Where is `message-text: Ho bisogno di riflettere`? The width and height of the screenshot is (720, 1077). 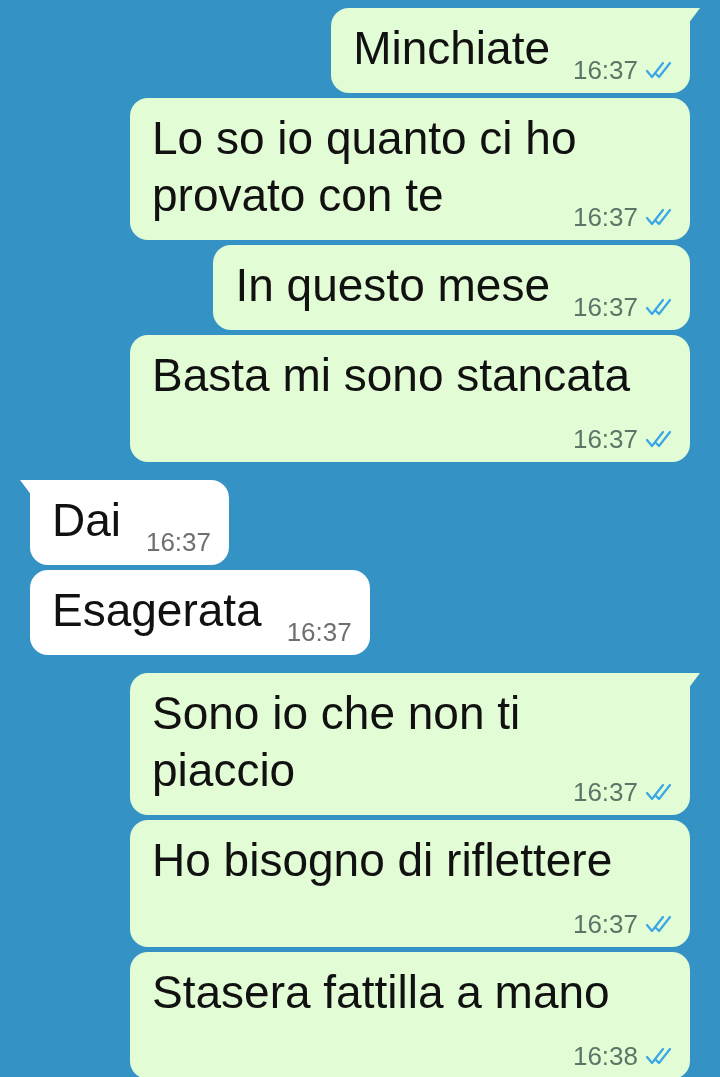 message-text: Ho bisogno di riflettere is located at coordinates (382, 860).